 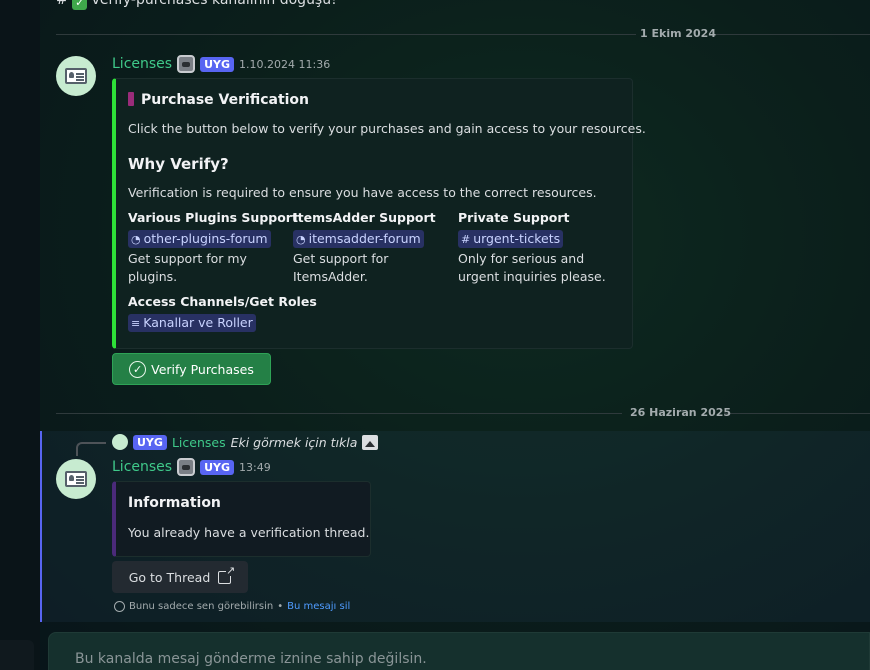 I want to click on timestamp: 1.10.2024 11:36, so click(x=284, y=64).